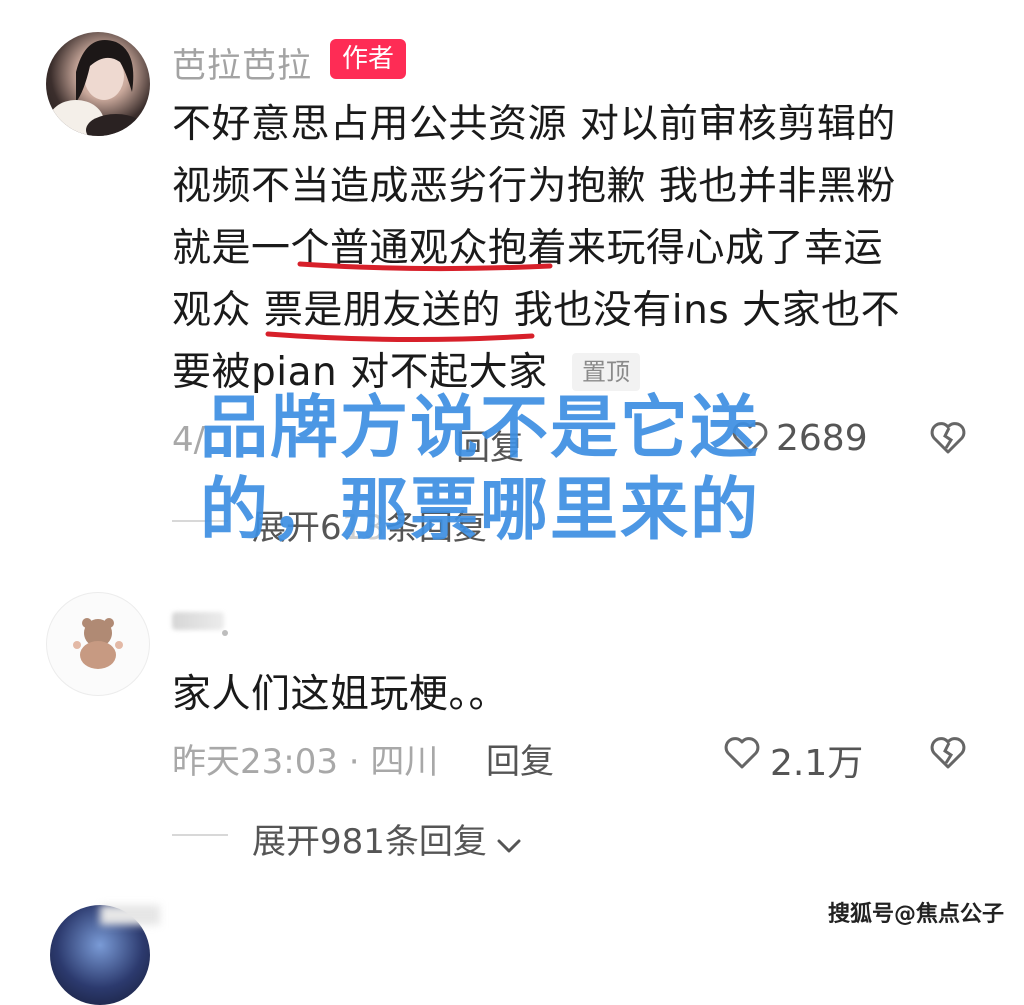 Image resolution: width=1024 pixels, height=1005 pixels. I want to click on author-badge: 作者, so click(368, 59).